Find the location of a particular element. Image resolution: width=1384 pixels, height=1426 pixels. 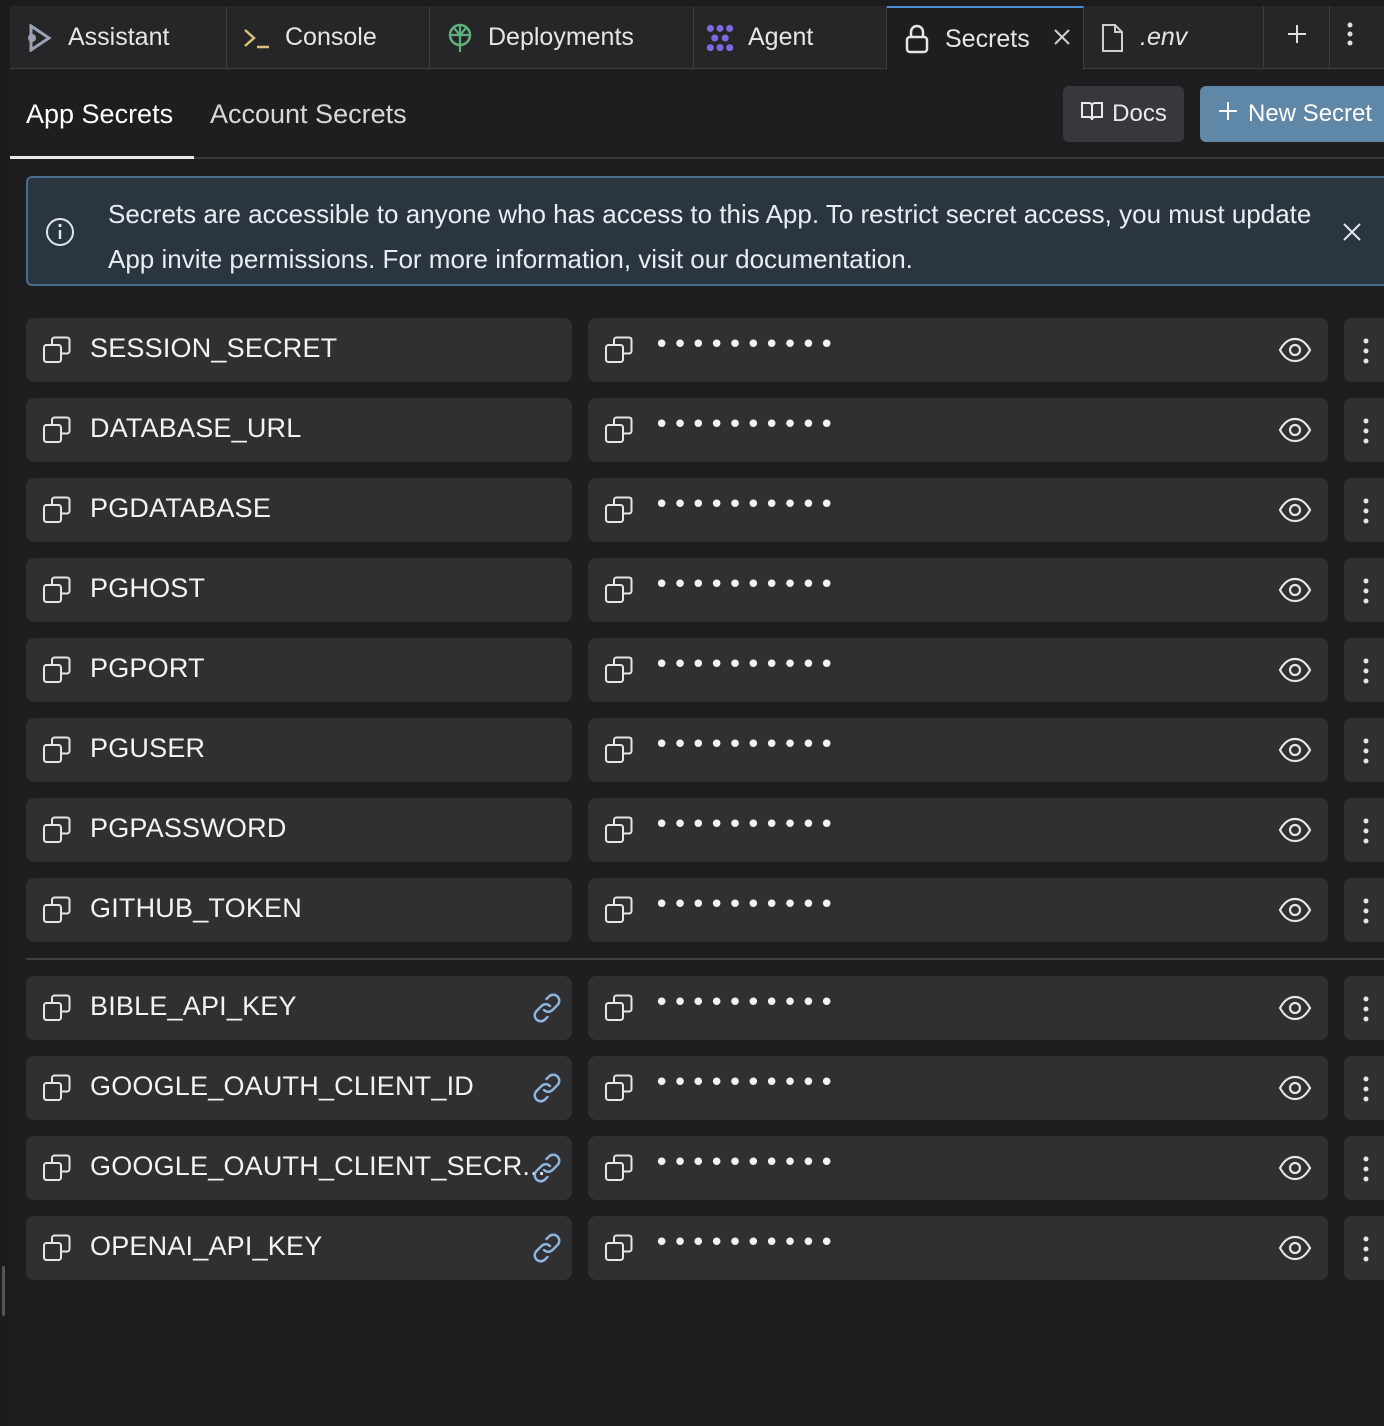

secret-key-field: PGDATABASE is located at coordinates (299, 510).